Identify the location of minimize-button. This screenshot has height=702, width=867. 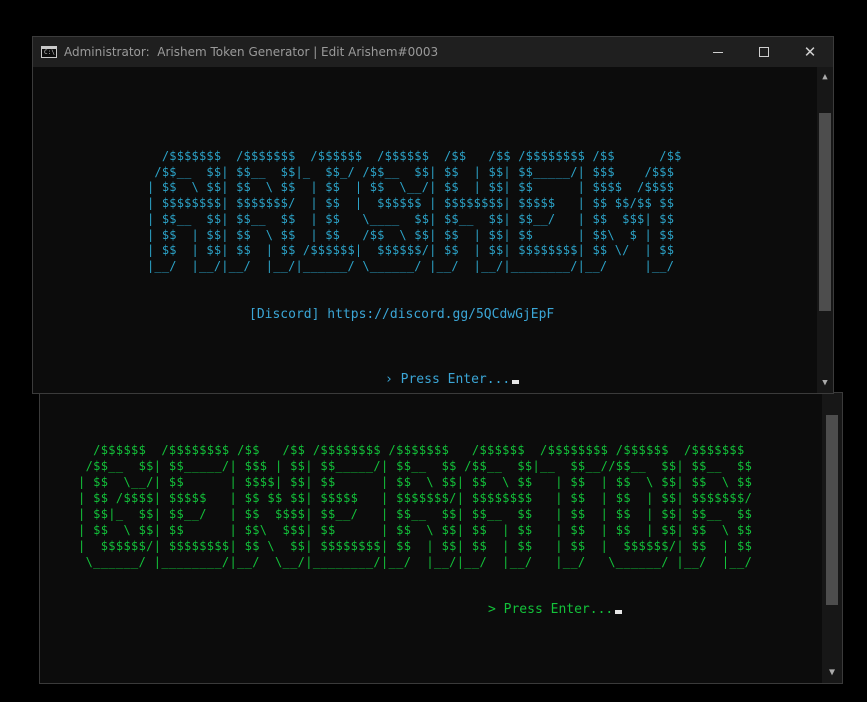
(718, 52).